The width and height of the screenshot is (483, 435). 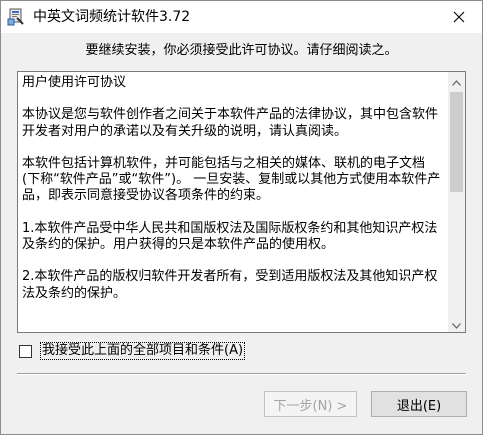 I want to click on scroll-down-button, so click(x=456, y=323).